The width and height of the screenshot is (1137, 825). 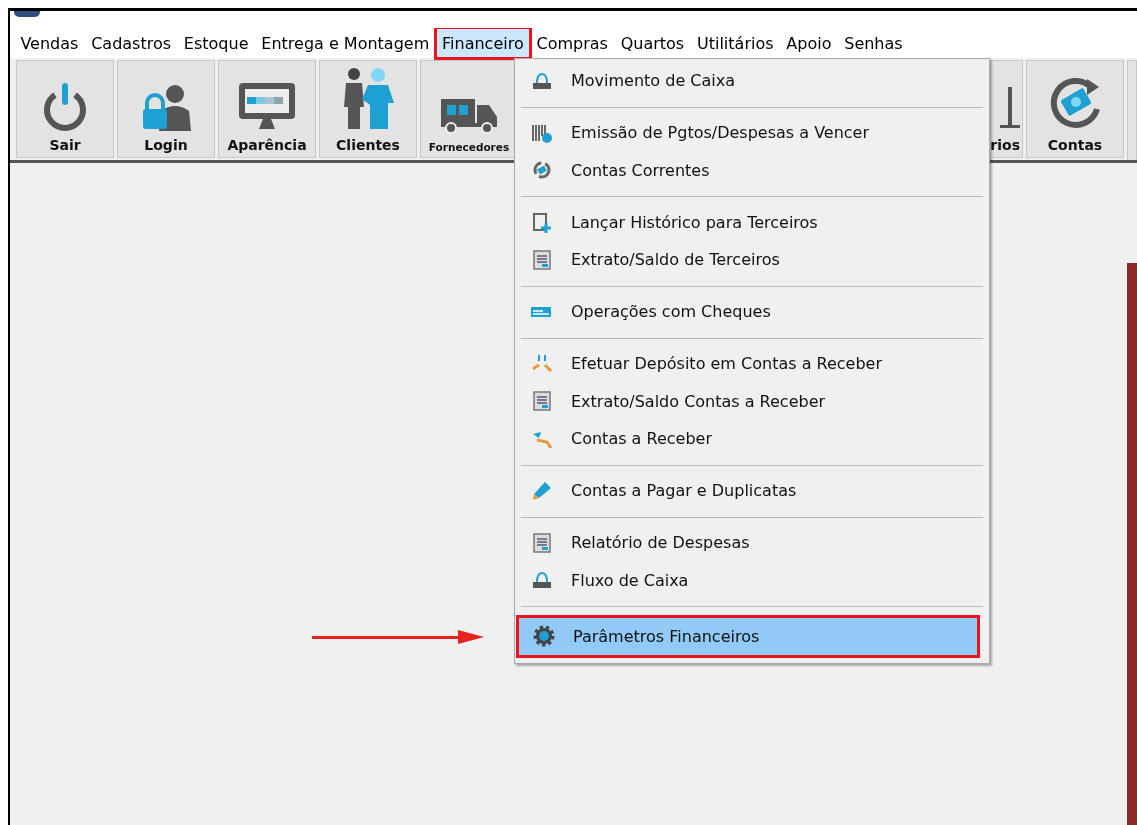 I want to click on monitor-icon, so click(x=267, y=106).